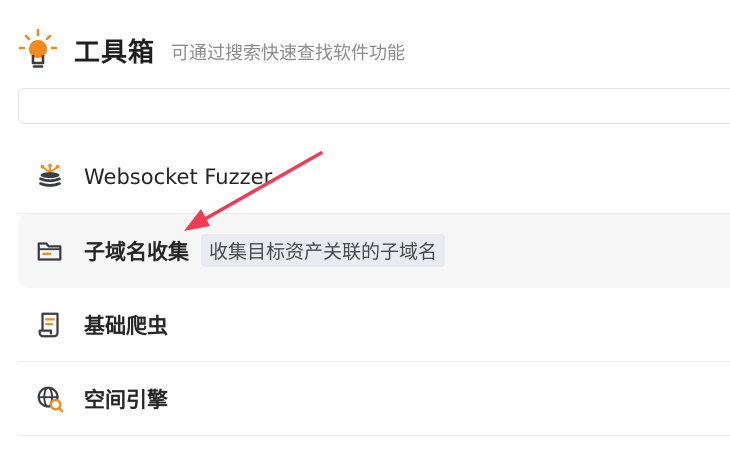 The width and height of the screenshot is (730, 451). Describe the element at coordinates (178, 176) in the screenshot. I see `tool-item-label: Websocket Fuzzer` at that location.